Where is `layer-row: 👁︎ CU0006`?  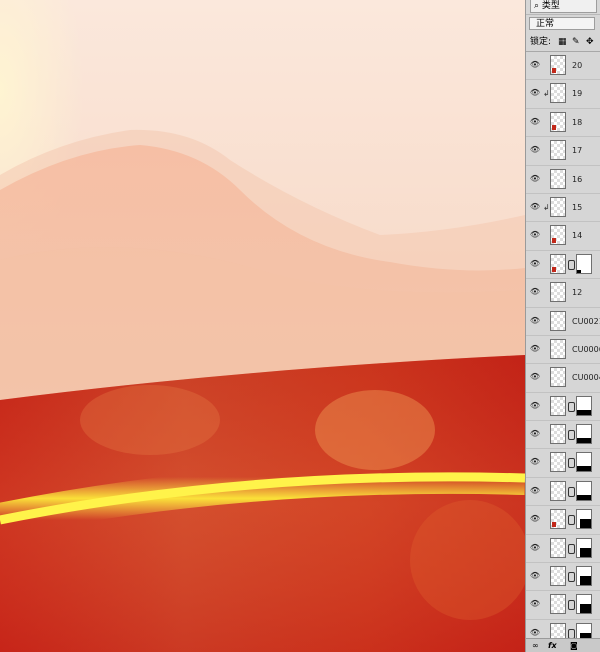 layer-row: 👁︎ CU0006 is located at coordinates (563, 350).